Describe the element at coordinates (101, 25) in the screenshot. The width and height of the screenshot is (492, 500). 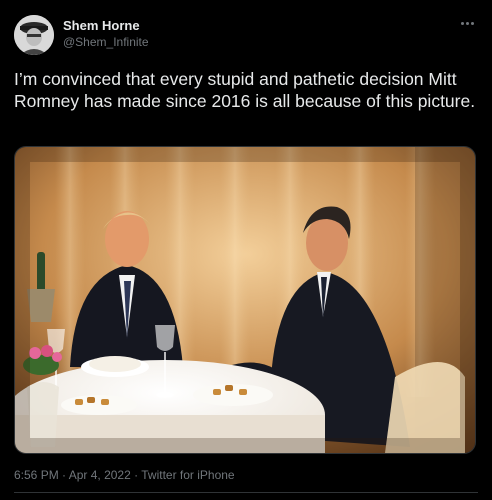
I see `author-name: Shem Horne` at that location.